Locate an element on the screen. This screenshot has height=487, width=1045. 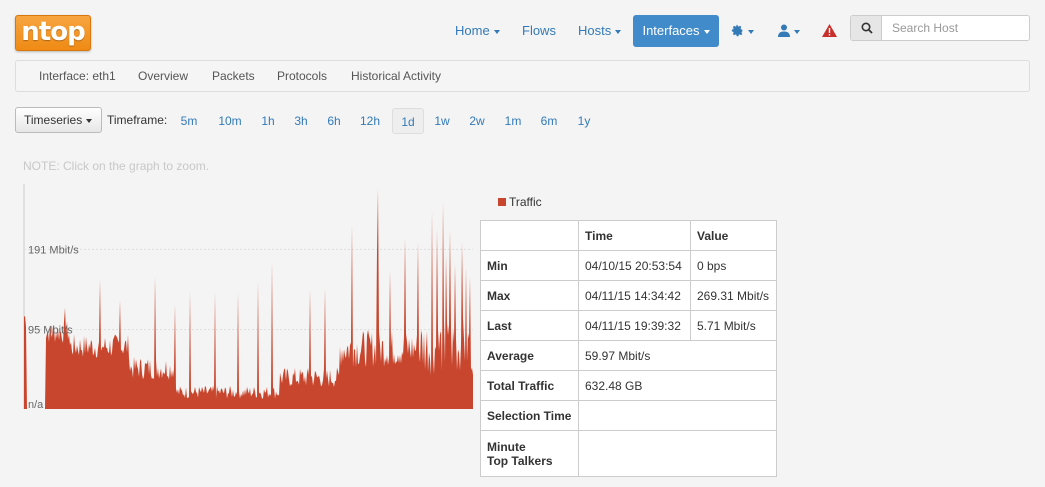
min-time: 04/10/15 20:53:54 is located at coordinates (634, 265).